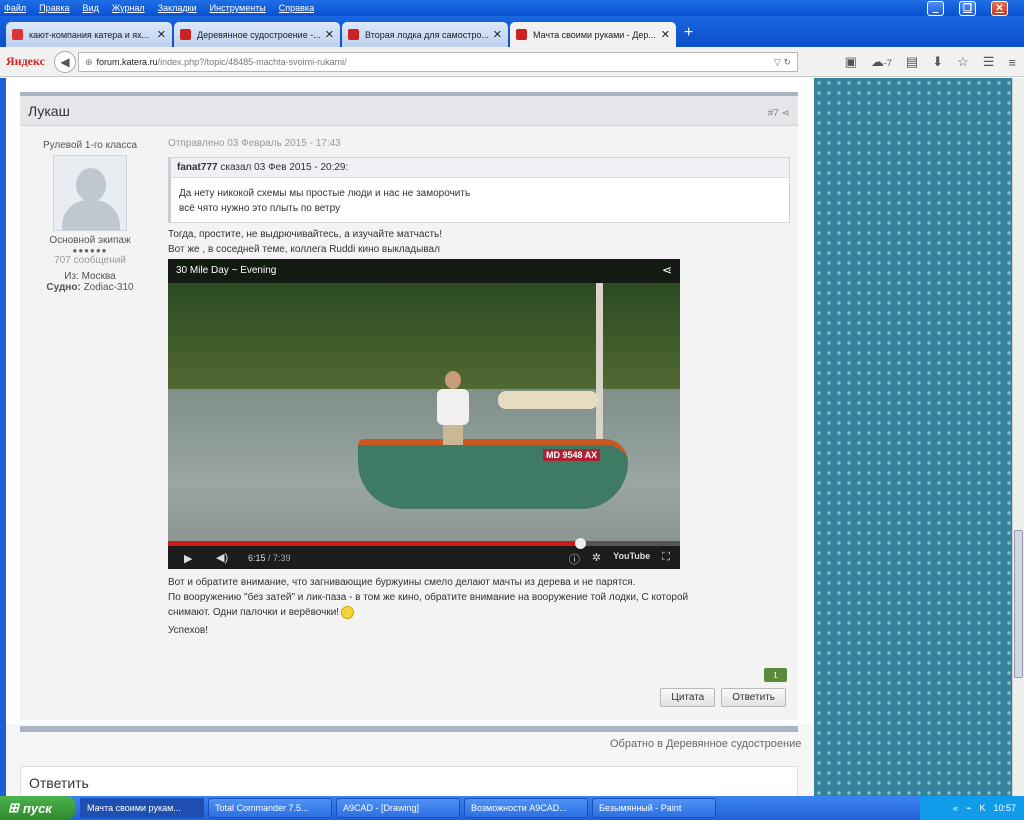 The image size is (1024, 820). Describe the element at coordinates (593, 34) in the screenshot. I see `tab-4-active: Мачта своими руками - Дер... ✕` at that location.